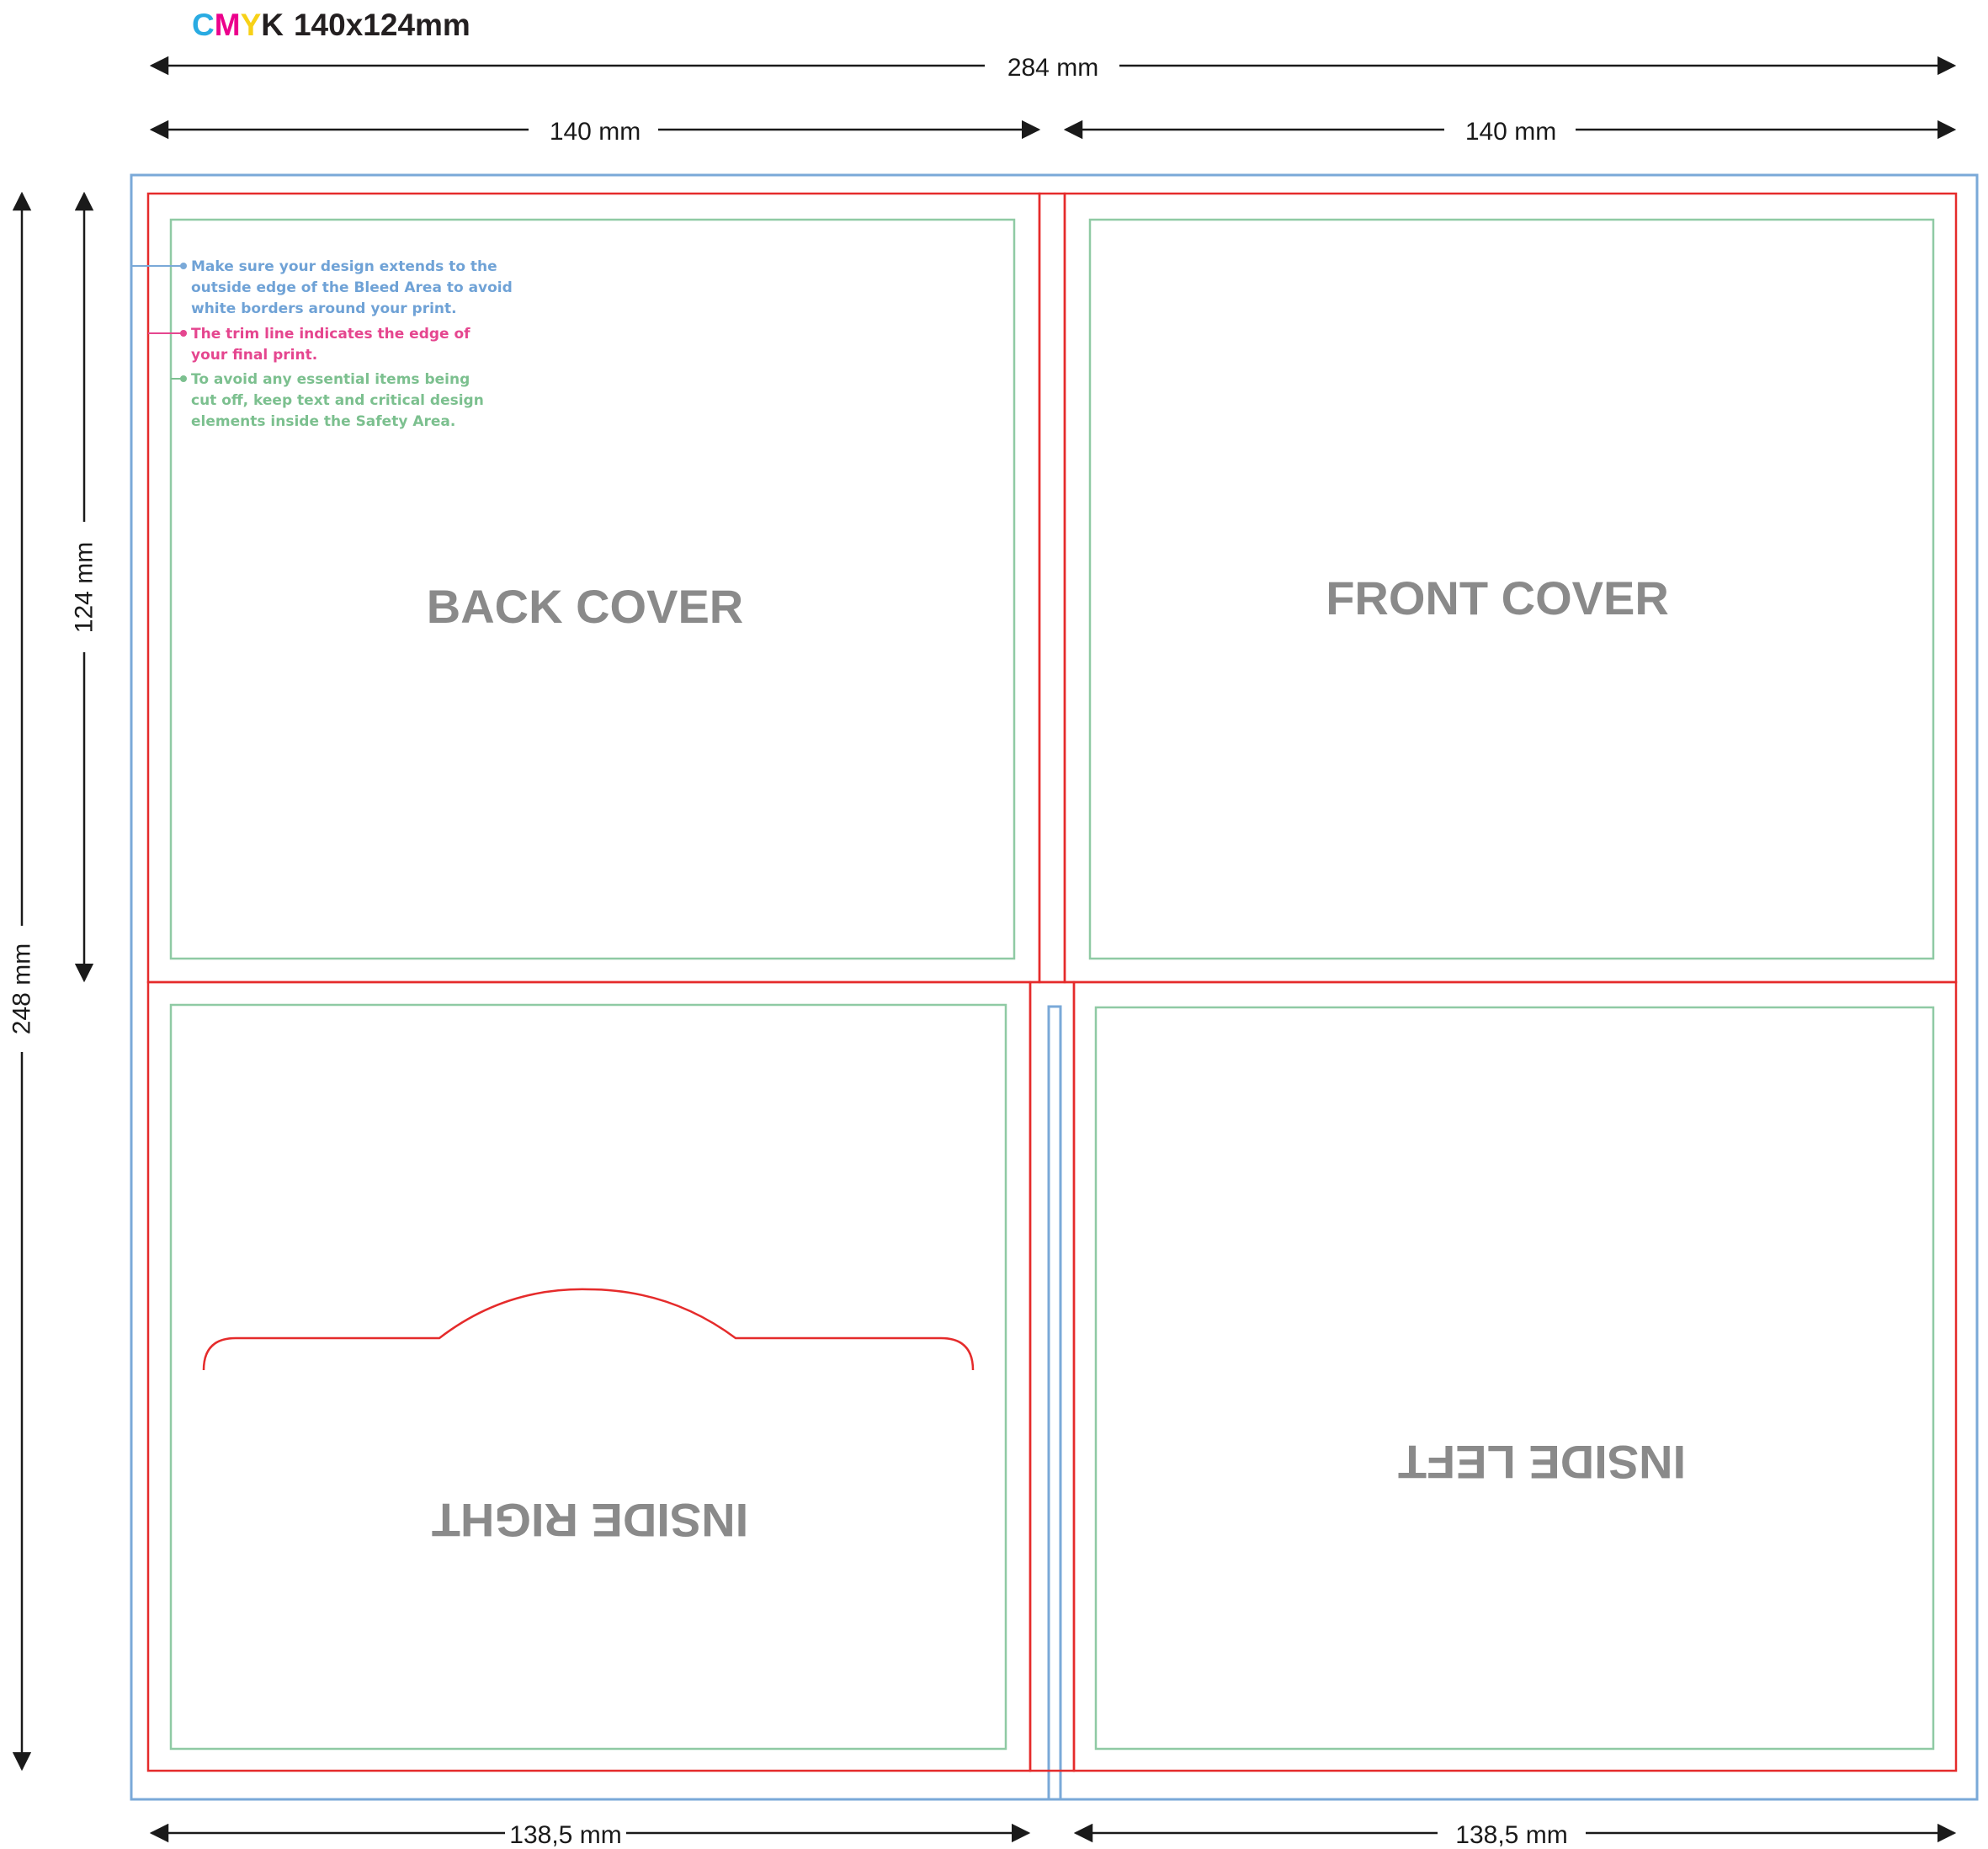 This screenshot has width=1988, height=1849. I want to click on total-height-dimension: 248 mm, so click(22, 981).